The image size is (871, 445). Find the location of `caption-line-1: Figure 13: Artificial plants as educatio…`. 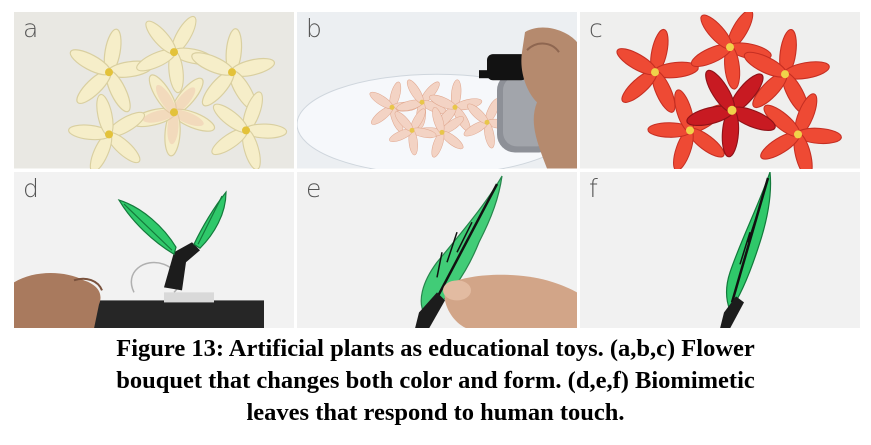

caption-line-1: Figure 13: Artificial plants as educatio… is located at coordinates (435, 348).